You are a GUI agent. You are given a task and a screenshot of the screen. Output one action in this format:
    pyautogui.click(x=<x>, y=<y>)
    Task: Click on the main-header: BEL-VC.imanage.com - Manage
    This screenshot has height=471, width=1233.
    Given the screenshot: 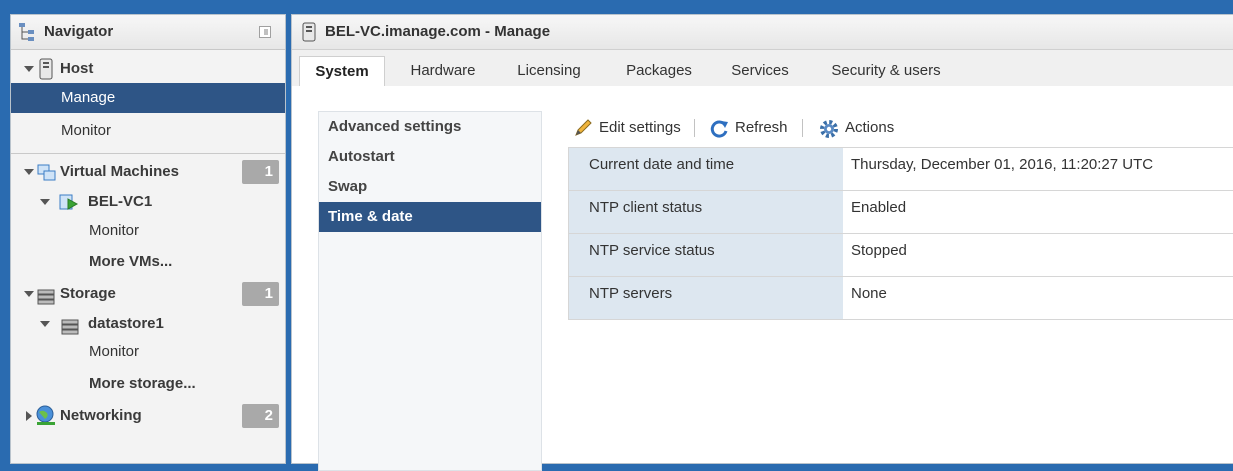 What is the action you would take?
    pyautogui.click(x=762, y=32)
    